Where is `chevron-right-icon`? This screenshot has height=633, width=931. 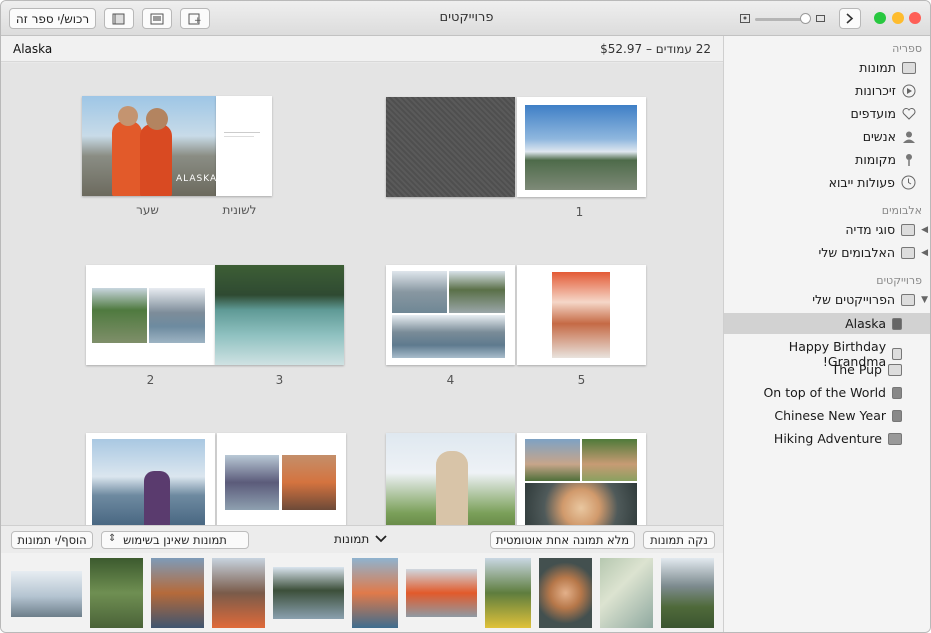 chevron-right-icon is located at coordinates (850, 18).